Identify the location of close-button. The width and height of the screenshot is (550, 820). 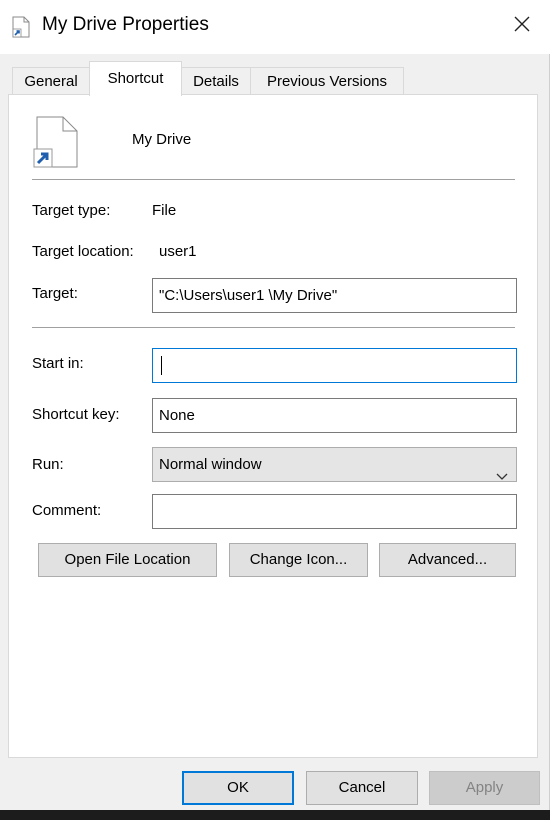
(522, 26).